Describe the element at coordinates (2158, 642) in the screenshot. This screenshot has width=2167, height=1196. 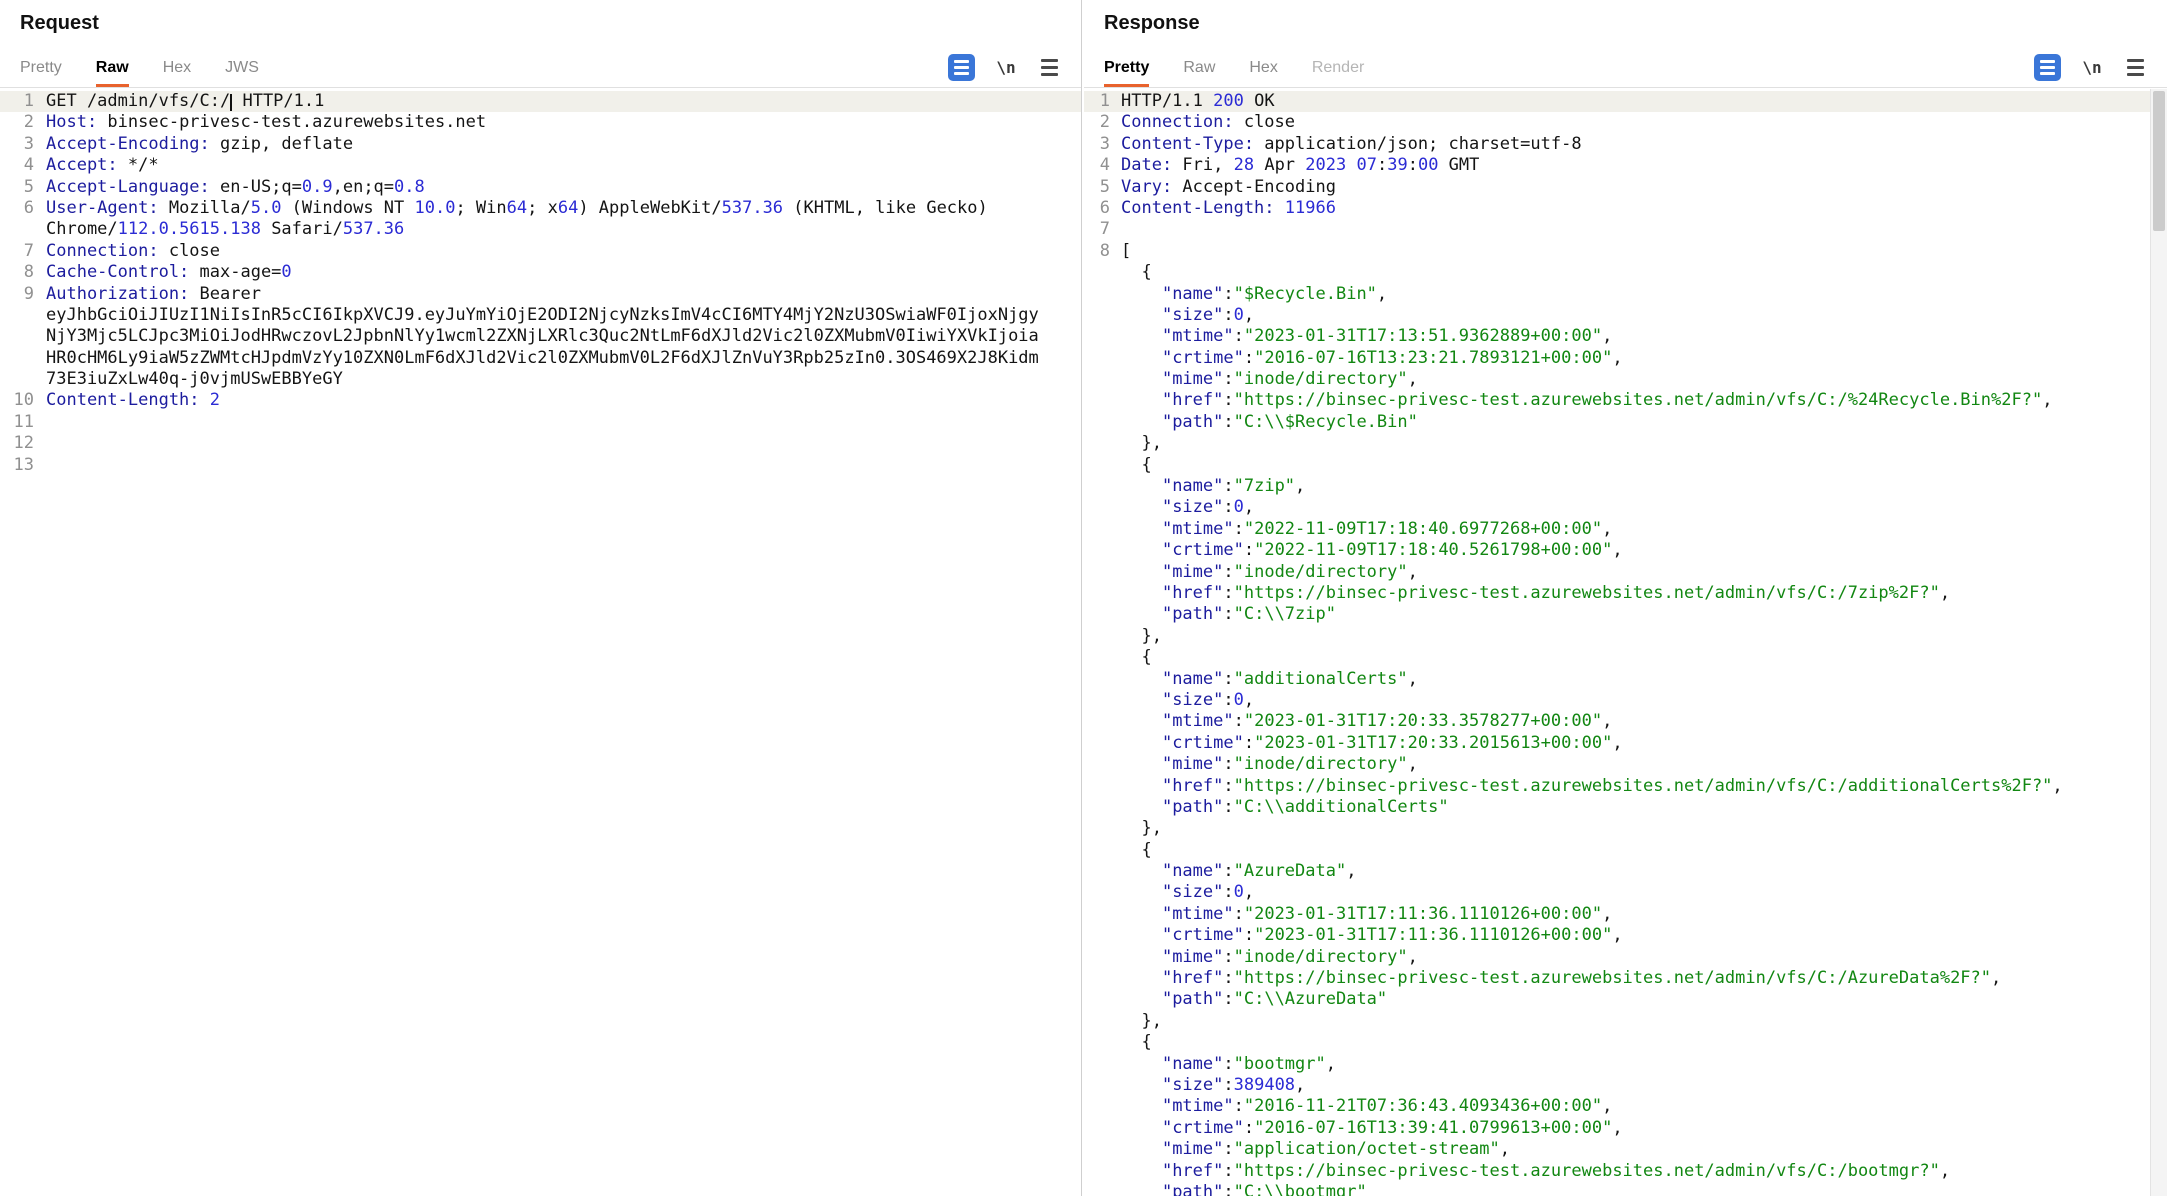
I see `response-scrollbar` at that location.